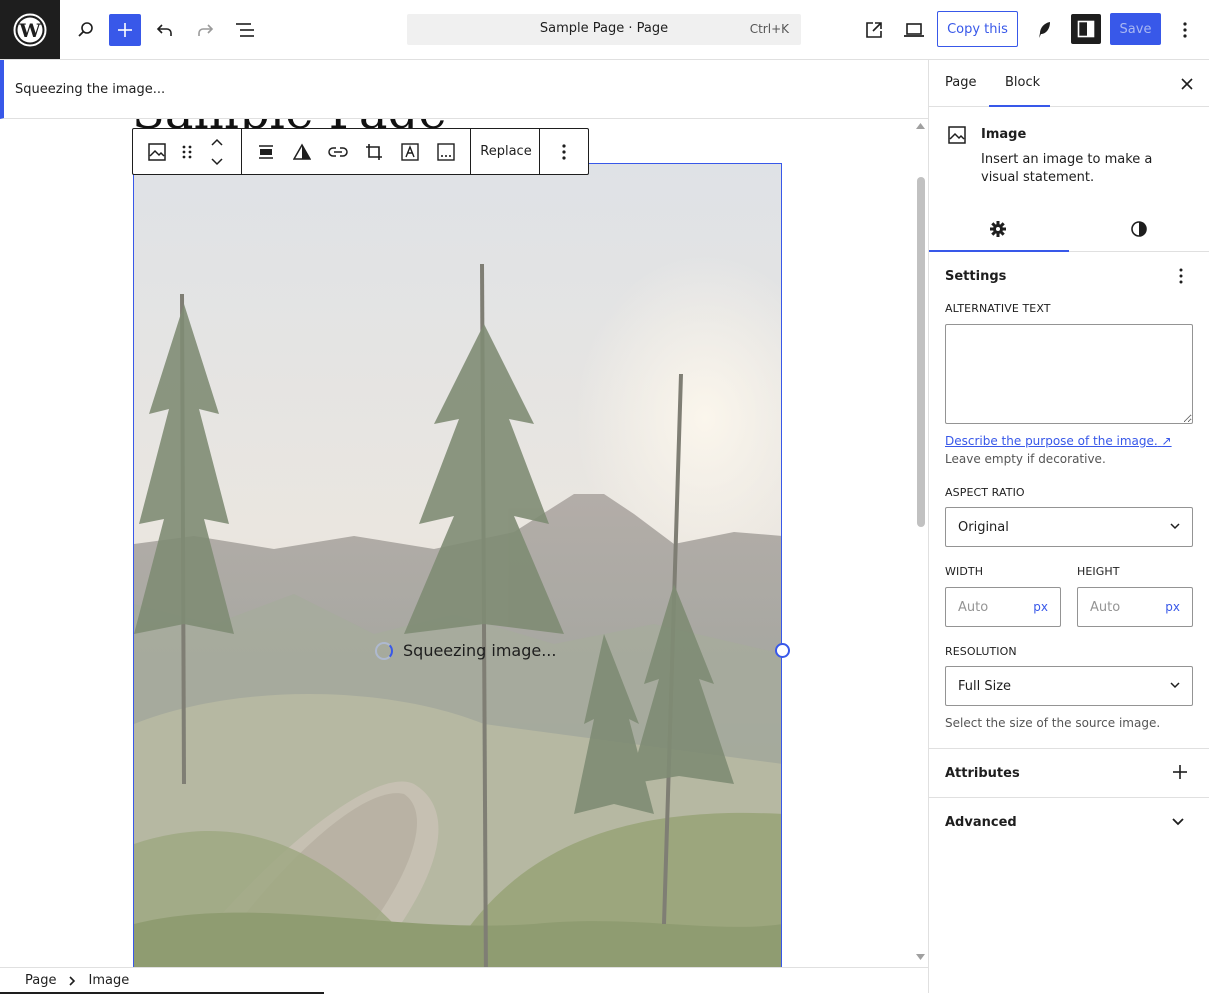  I want to click on resolution-help: Select the size of the source image., so click(1053, 723).